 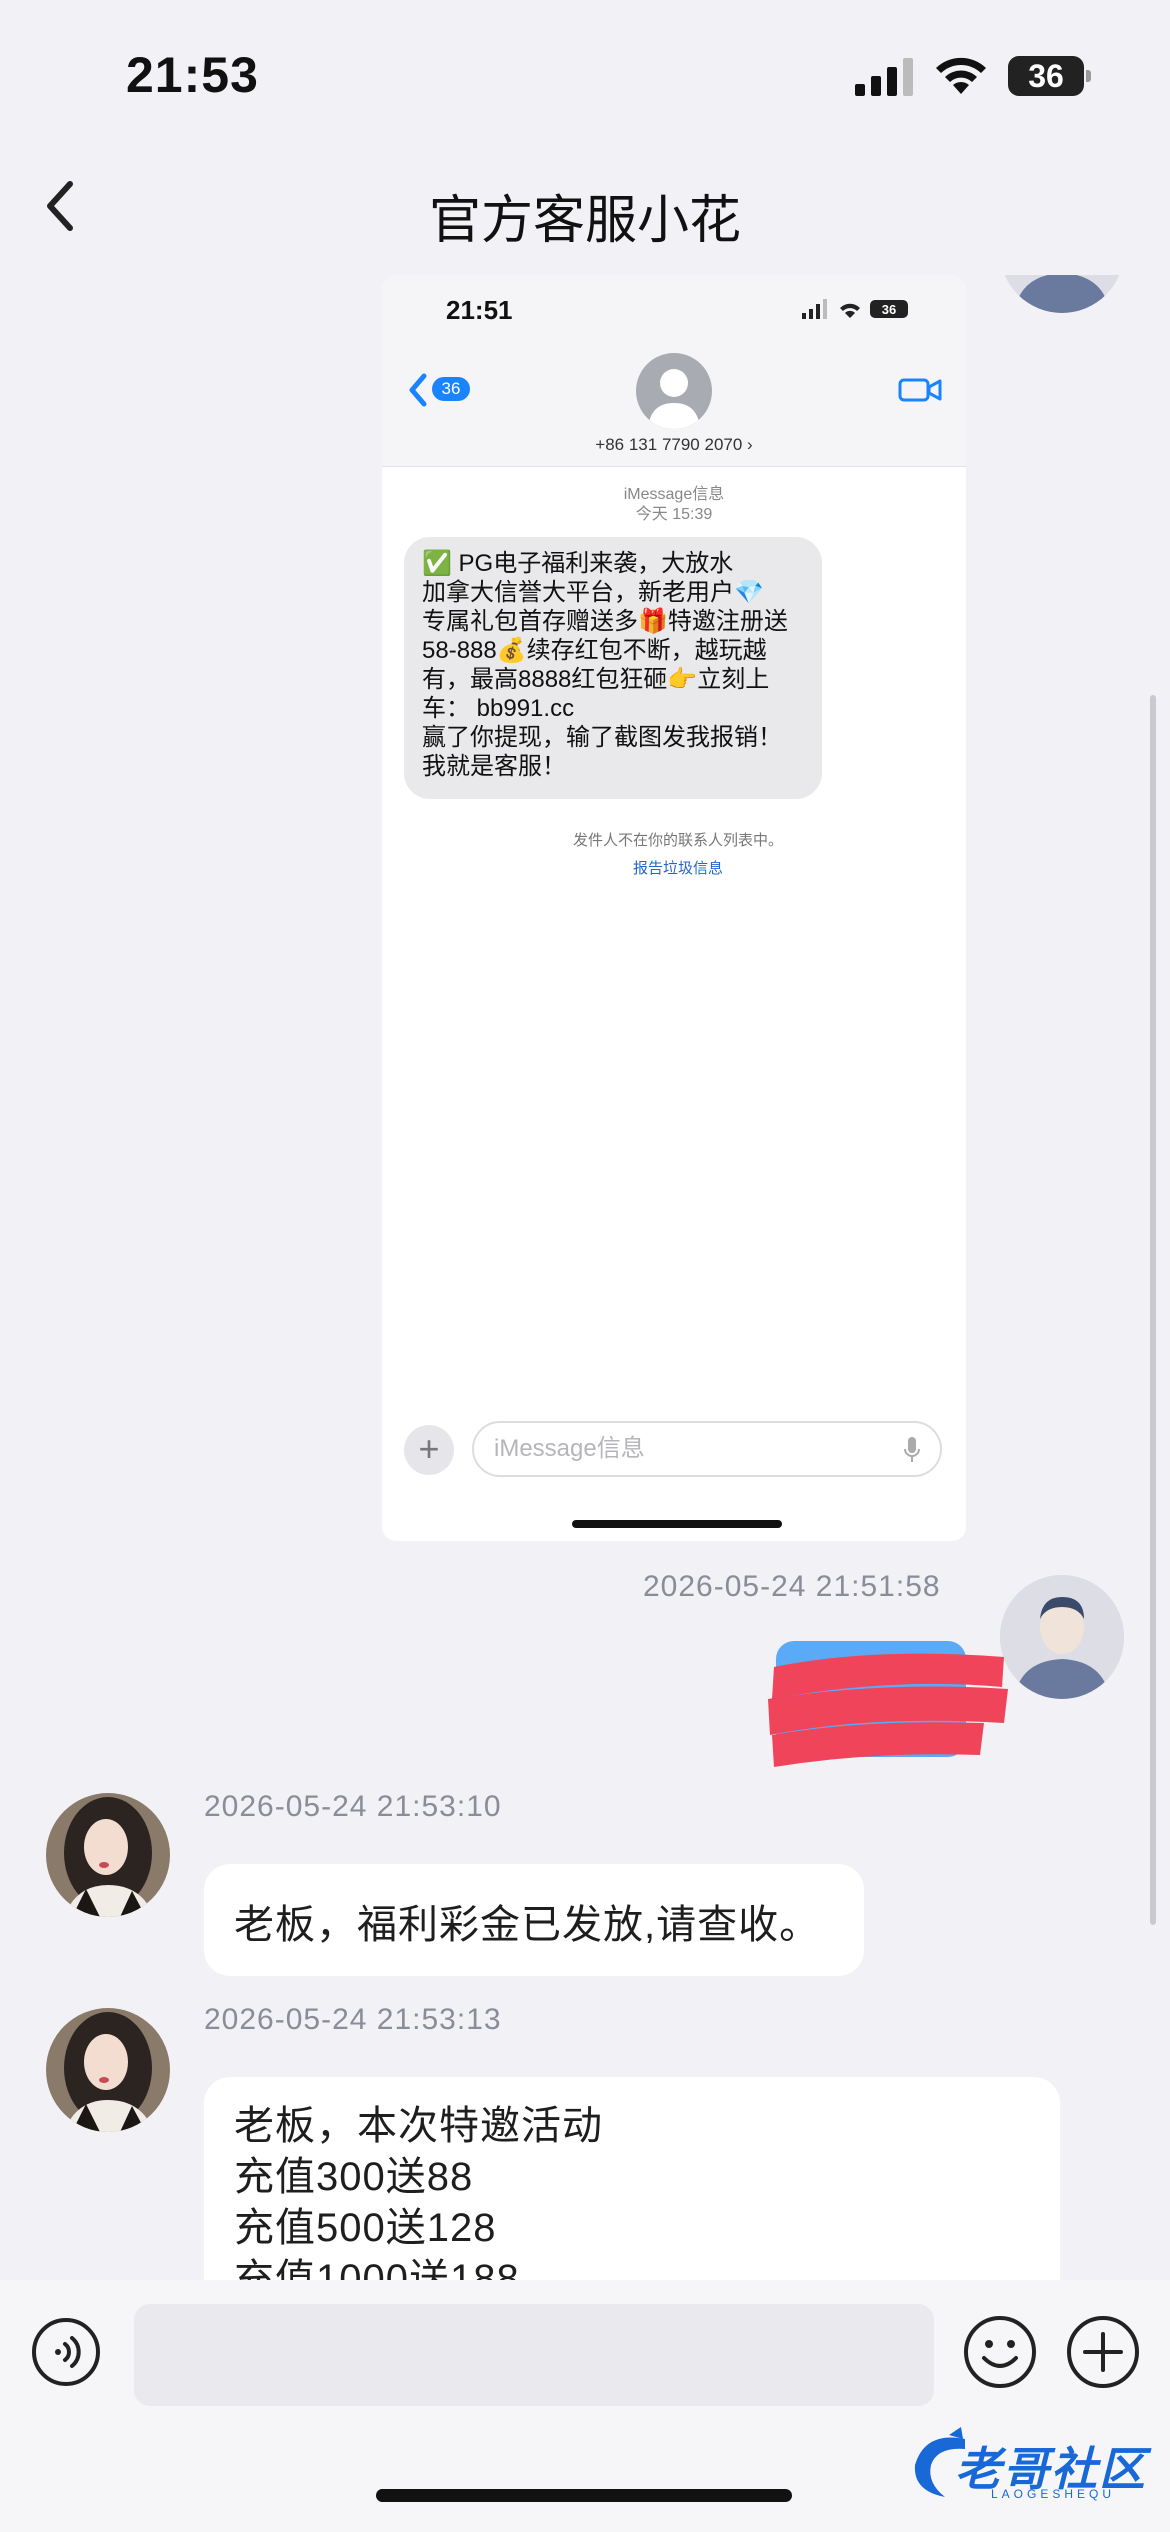 What do you see at coordinates (889, 309) in the screenshot?
I see `svg-text: 36` at bounding box center [889, 309].